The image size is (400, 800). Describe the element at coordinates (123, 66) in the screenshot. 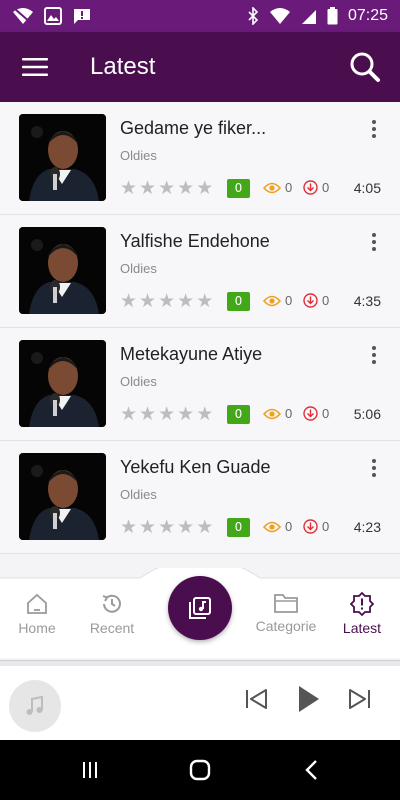

I see `page-title: Latest` at that location.